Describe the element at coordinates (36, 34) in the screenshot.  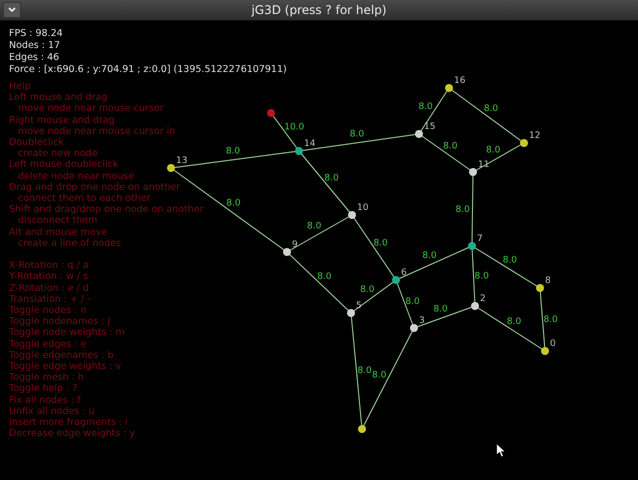
I see `stat-text: FPS : 98.24` at that location.